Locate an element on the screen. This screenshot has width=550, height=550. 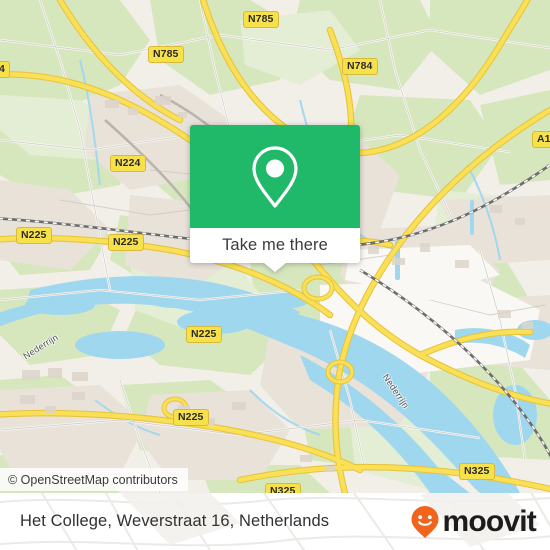
attribution-text: © OpenStreetMap contributors is located at coordinates (93, 479).